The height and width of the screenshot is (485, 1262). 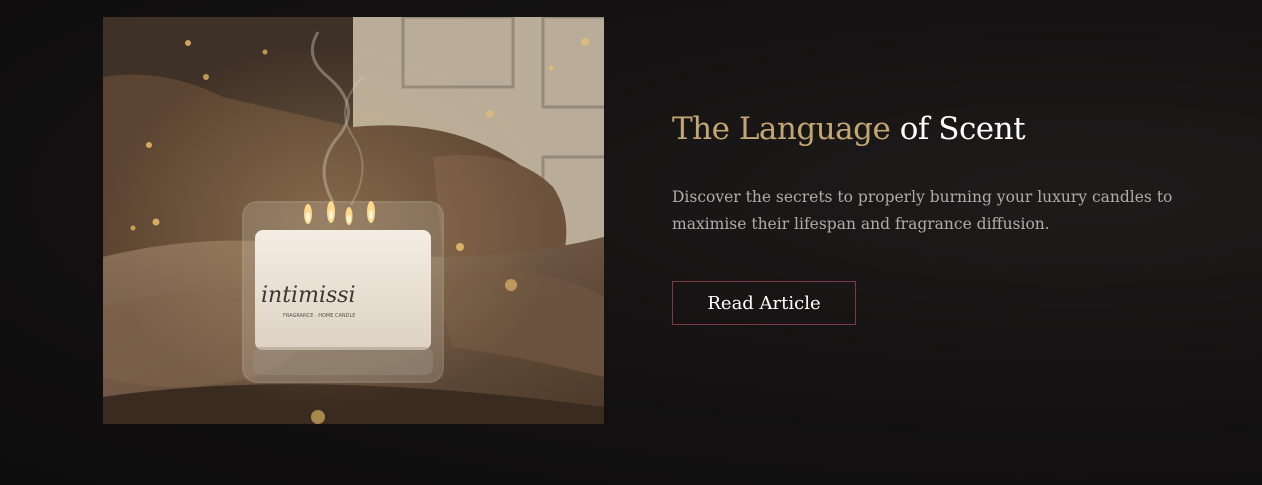 I want to click on article-title-accent: The Language, so click(x=781, y=129).